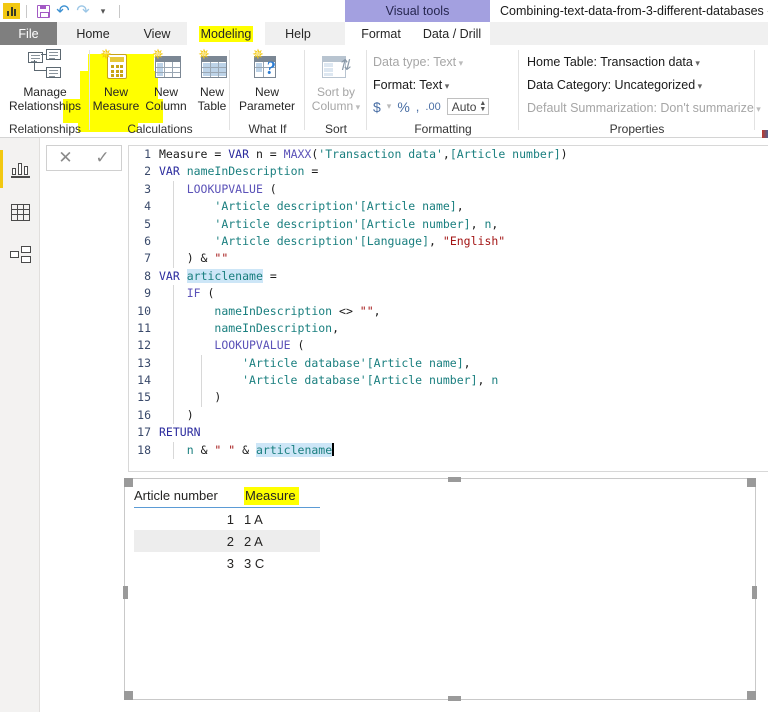  I want to click on table-visual: Article number Measure 1 1 A 2 2 A 3 3 C, so click(227, 530).